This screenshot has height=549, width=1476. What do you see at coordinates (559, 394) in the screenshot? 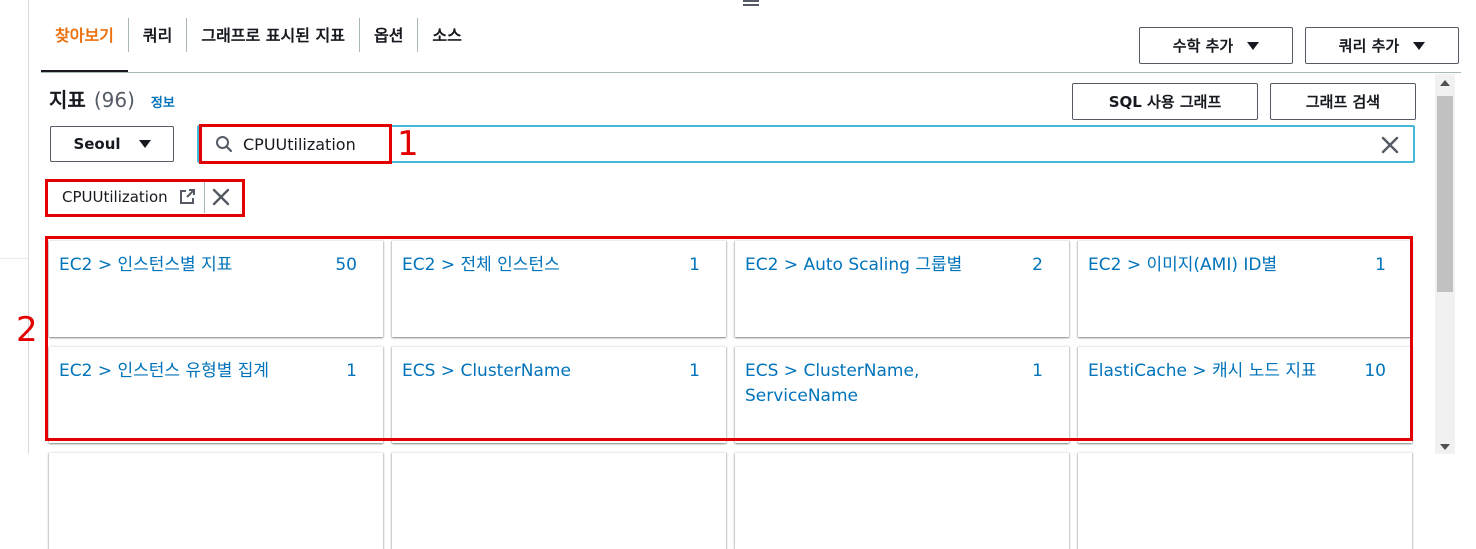
I see `namespace-card: ECS > ClusterName 1` at bounding box center [559, 394].